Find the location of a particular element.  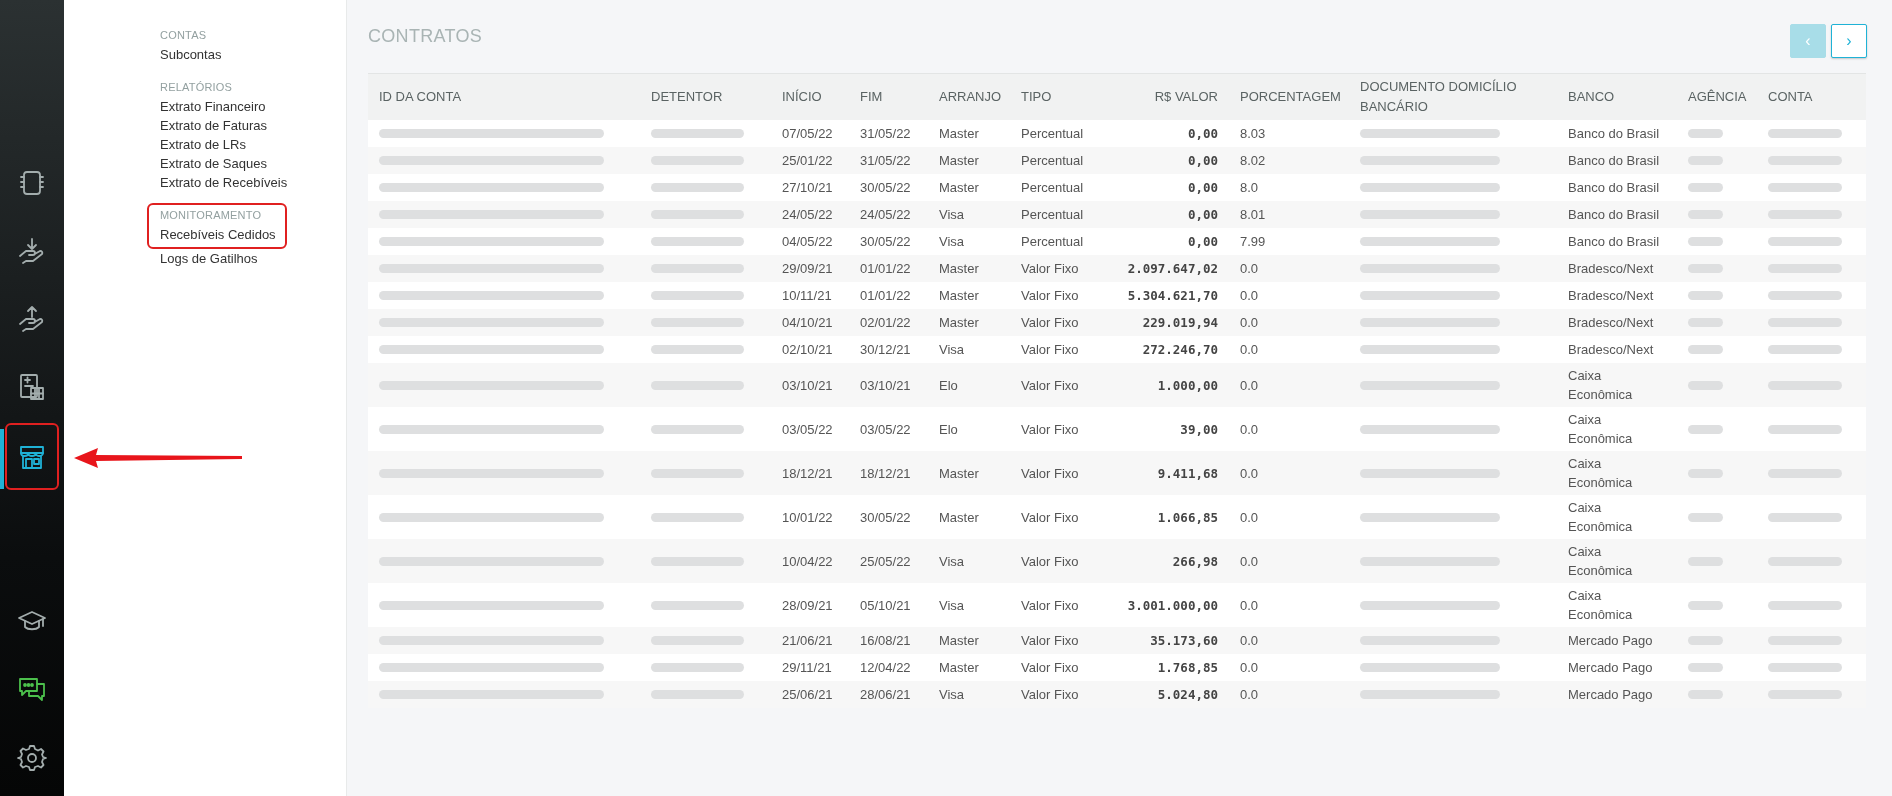

menu-link: Extrato de Faturas is located at coordinates (213, 125).